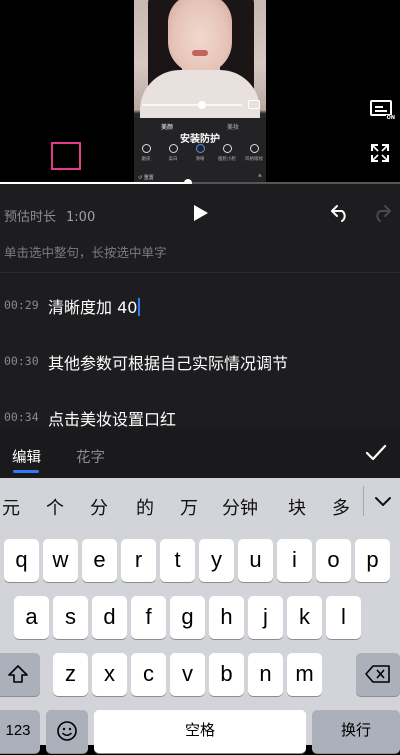 The image size is (400, 755). I want to click on panel-item-label: 风格眼妆, so click(254, 159).